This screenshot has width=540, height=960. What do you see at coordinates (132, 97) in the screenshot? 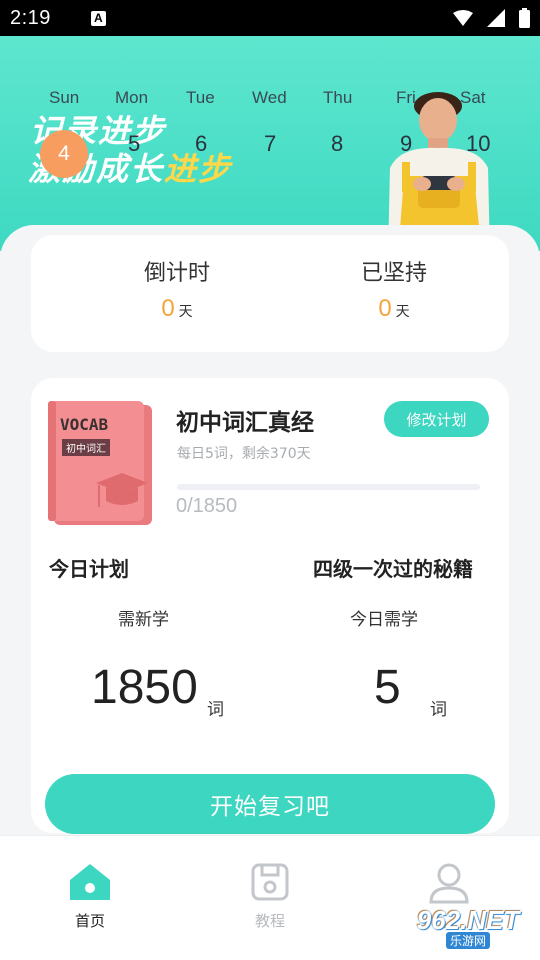
I see `weekday-mon: Mon` at bounding box center [132, 97].